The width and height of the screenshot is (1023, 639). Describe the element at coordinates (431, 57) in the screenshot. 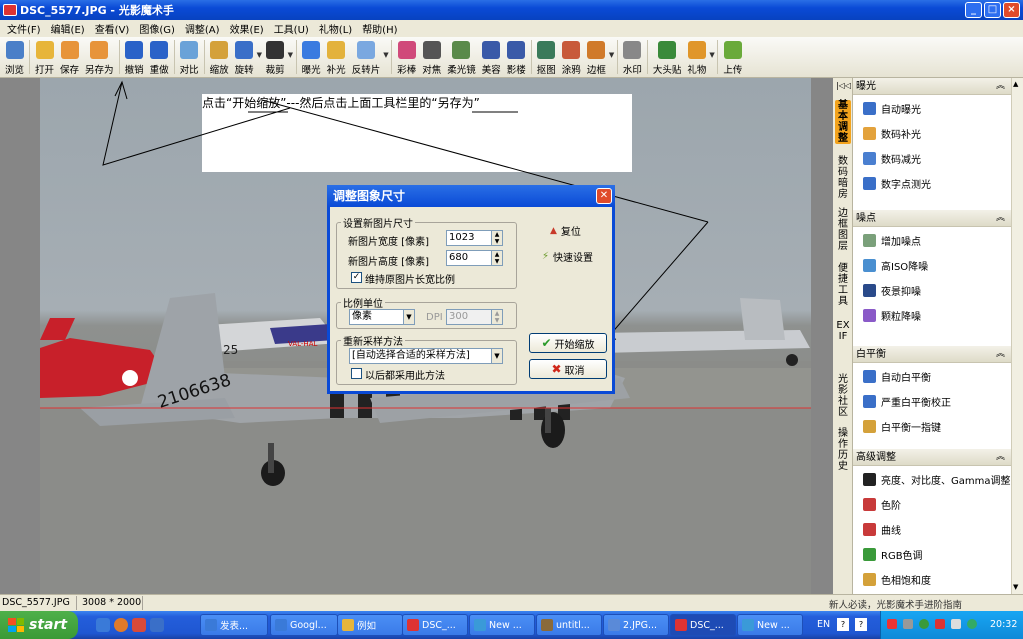

I see `toolbar-button-focus: 对焦` at that location.